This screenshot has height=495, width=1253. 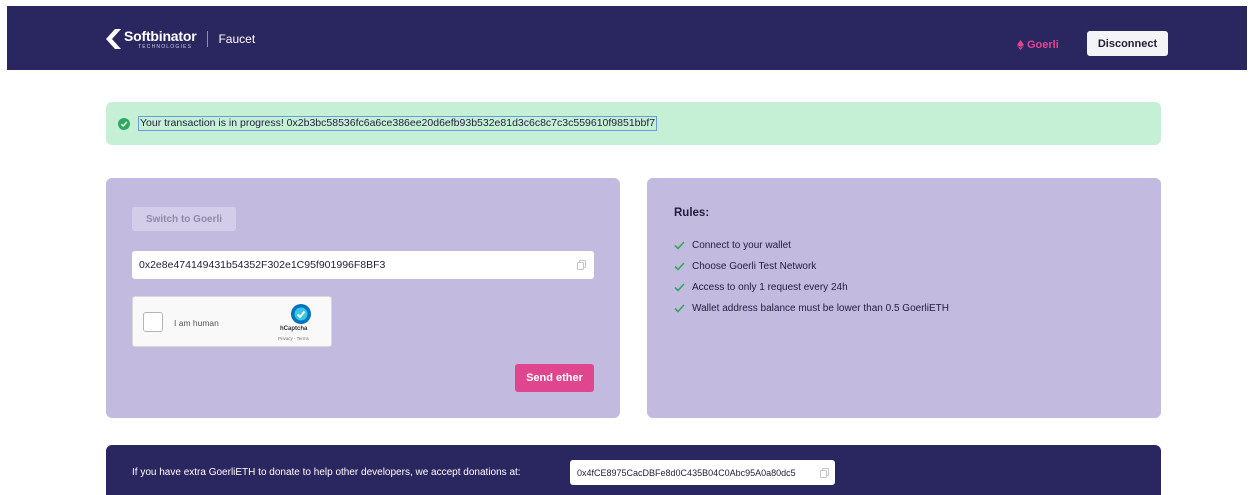 What do you see at coordinates (1020, 45) in the screenshot?
I see `ethereum-icon` at bounding box center [1020, 45].